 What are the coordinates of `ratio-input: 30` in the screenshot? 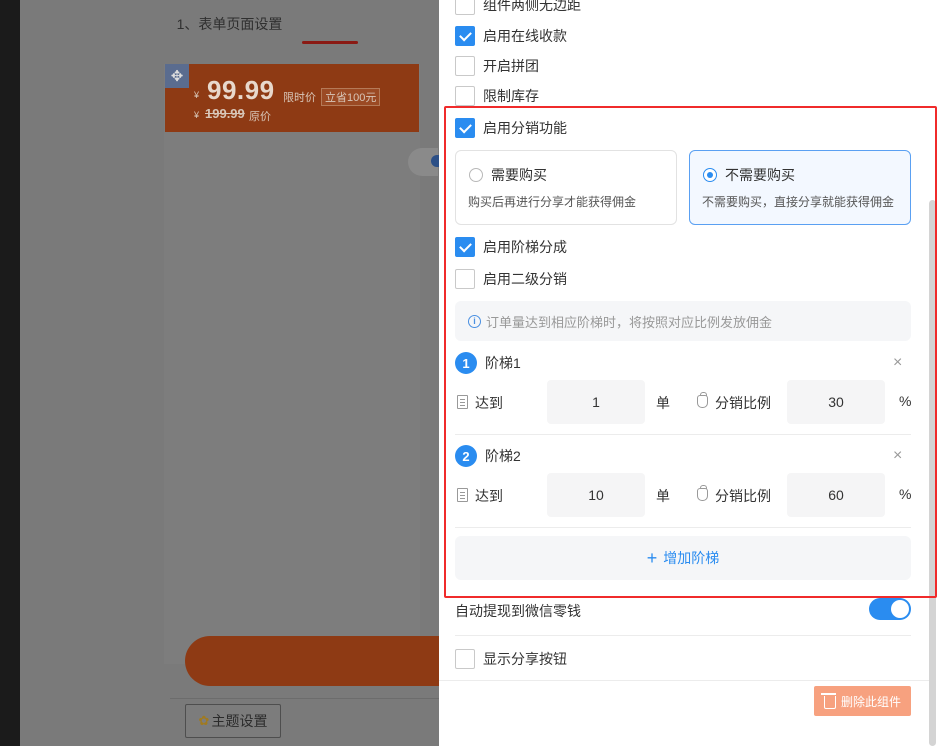 It's located at (836, 402).